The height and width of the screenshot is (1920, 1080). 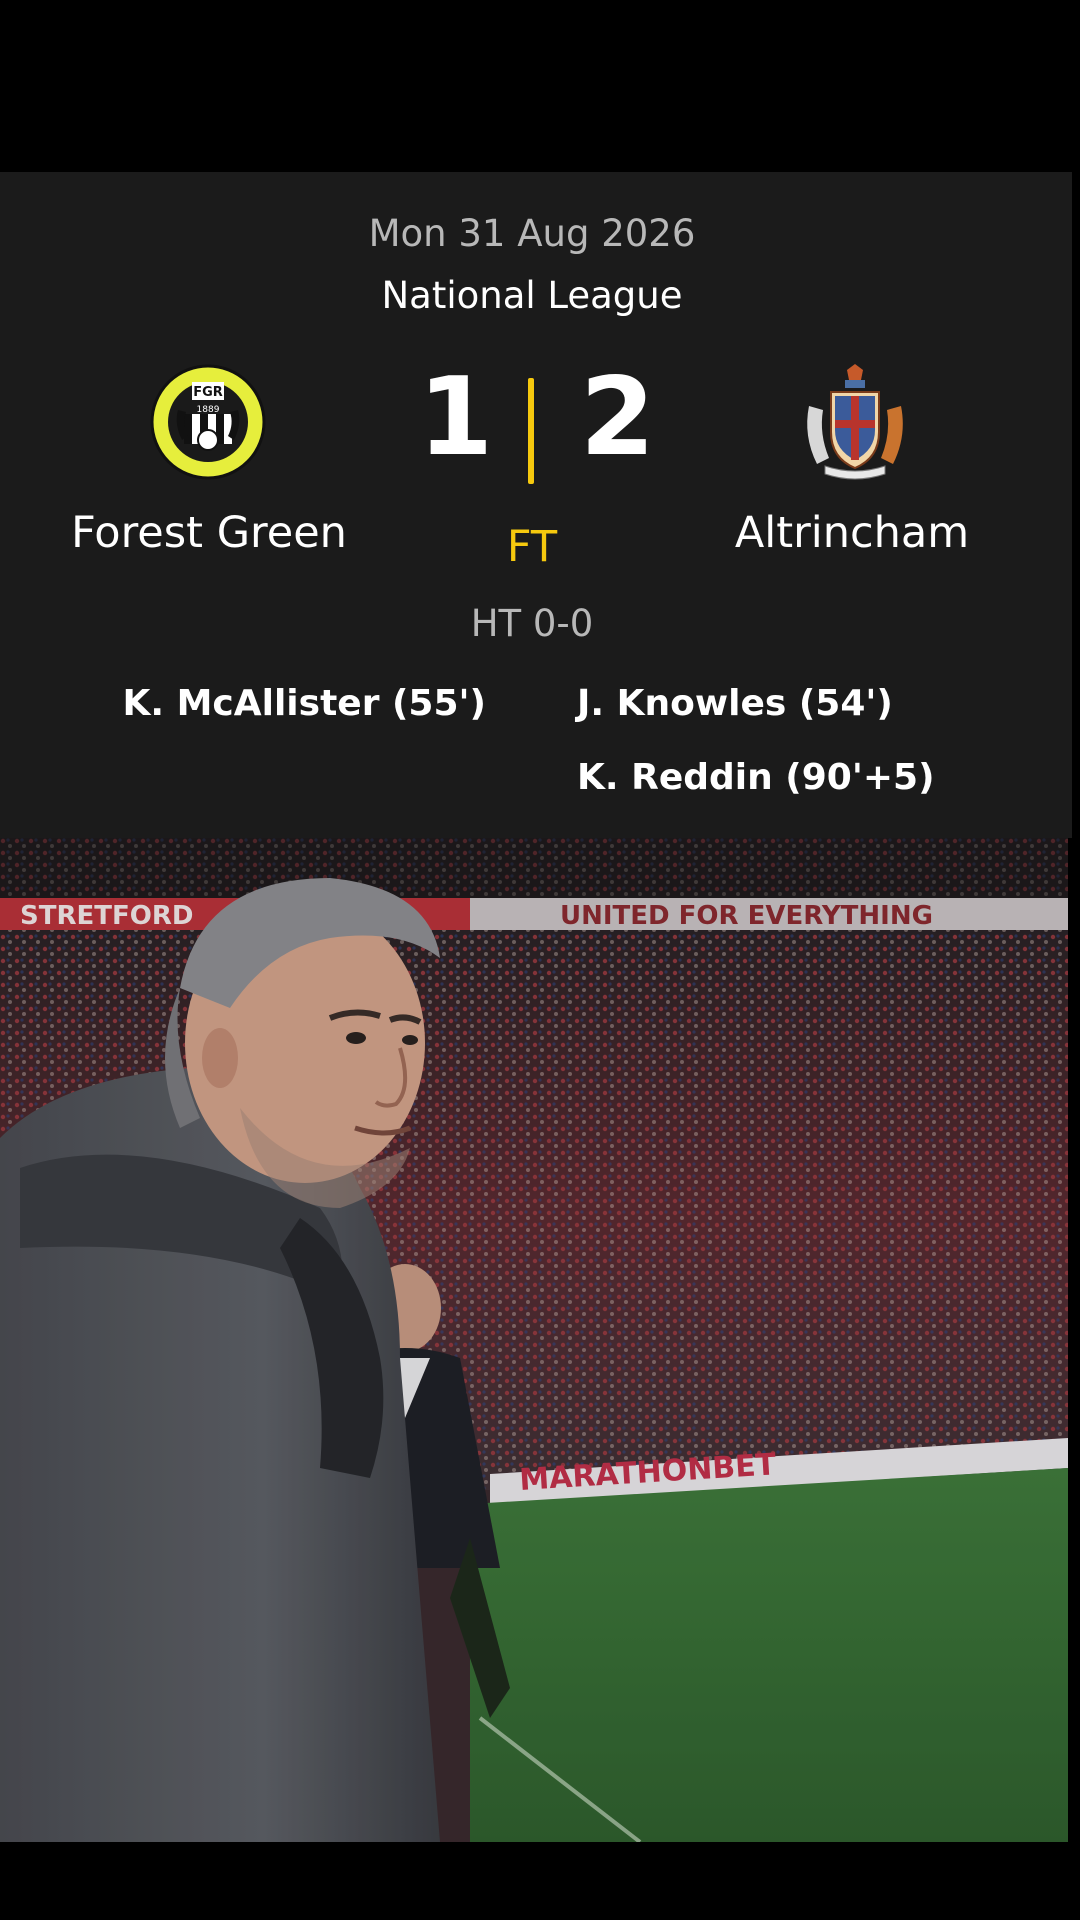 What do you see at coordinates (756, 777) in the screenshot?
I see `away-scorer: K. Reddin (90'+5)` at bounding box center [756, 777].